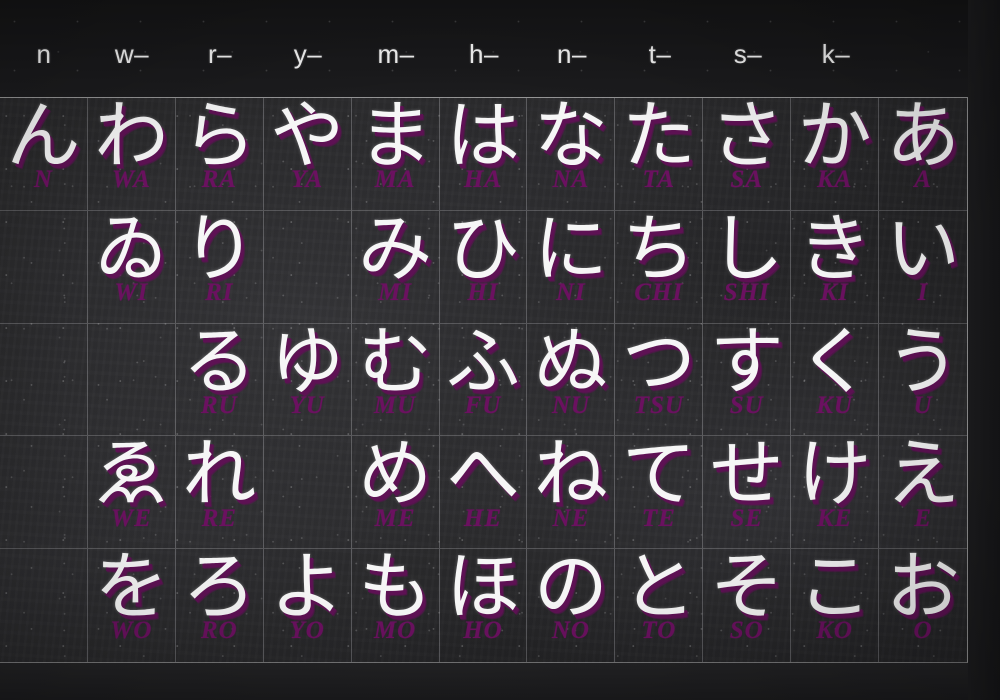  Describe the element at coordinates (131, 154) in the screenshot. I see `kana-cell: わ WA` at that location.